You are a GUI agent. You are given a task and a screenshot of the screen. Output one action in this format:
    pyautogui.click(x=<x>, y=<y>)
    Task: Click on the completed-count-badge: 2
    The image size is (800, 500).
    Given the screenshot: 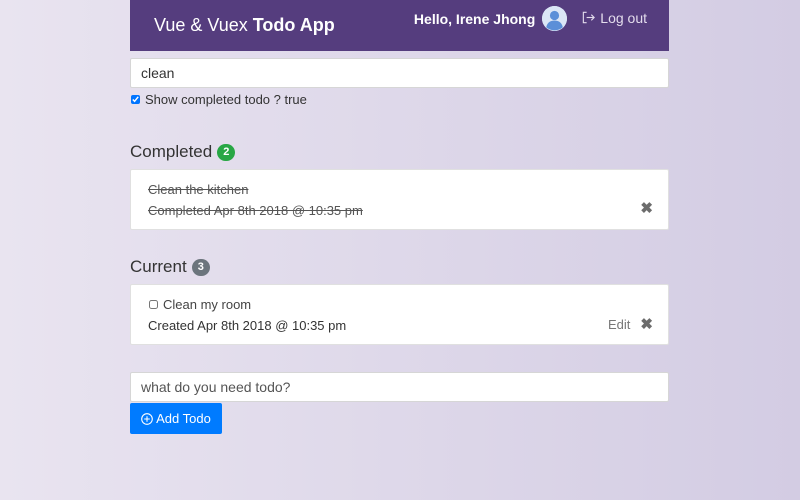 What is the action you would take?
    pyautogui.click(x=226, y=152)
    